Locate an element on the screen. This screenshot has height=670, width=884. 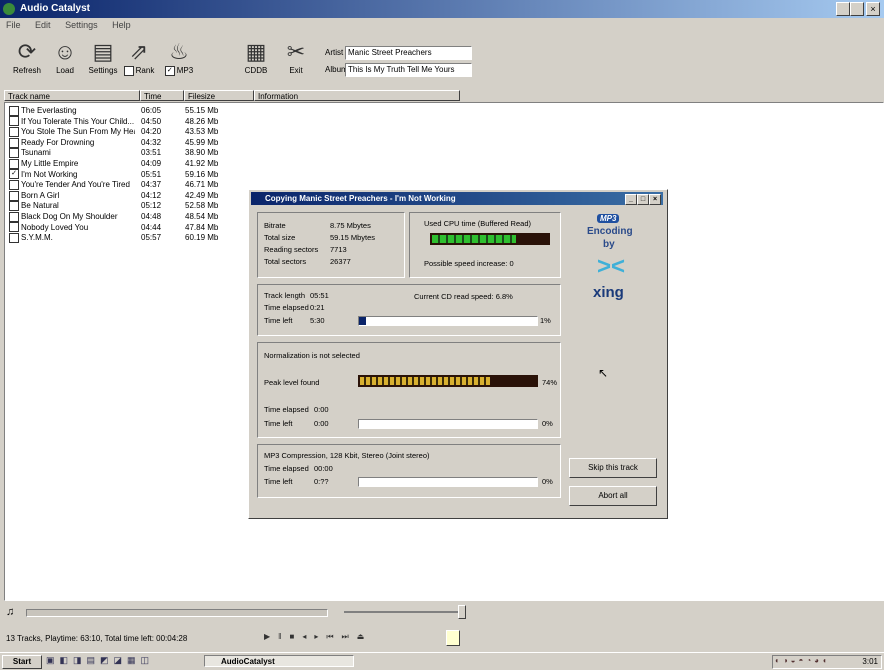
track-name: S.Y.M.M. is located at coordinates (72, 238).